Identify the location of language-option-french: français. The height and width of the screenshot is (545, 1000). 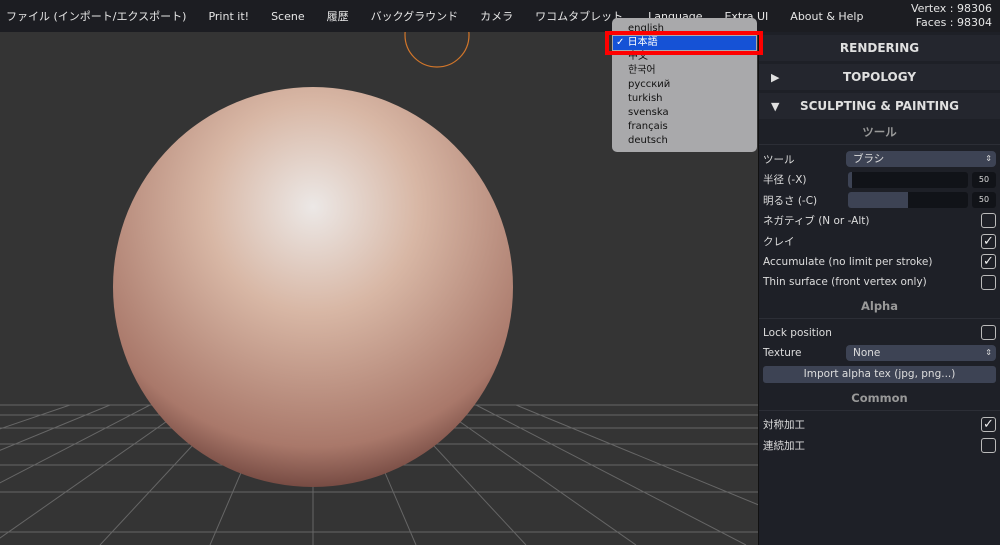
(684, 127).